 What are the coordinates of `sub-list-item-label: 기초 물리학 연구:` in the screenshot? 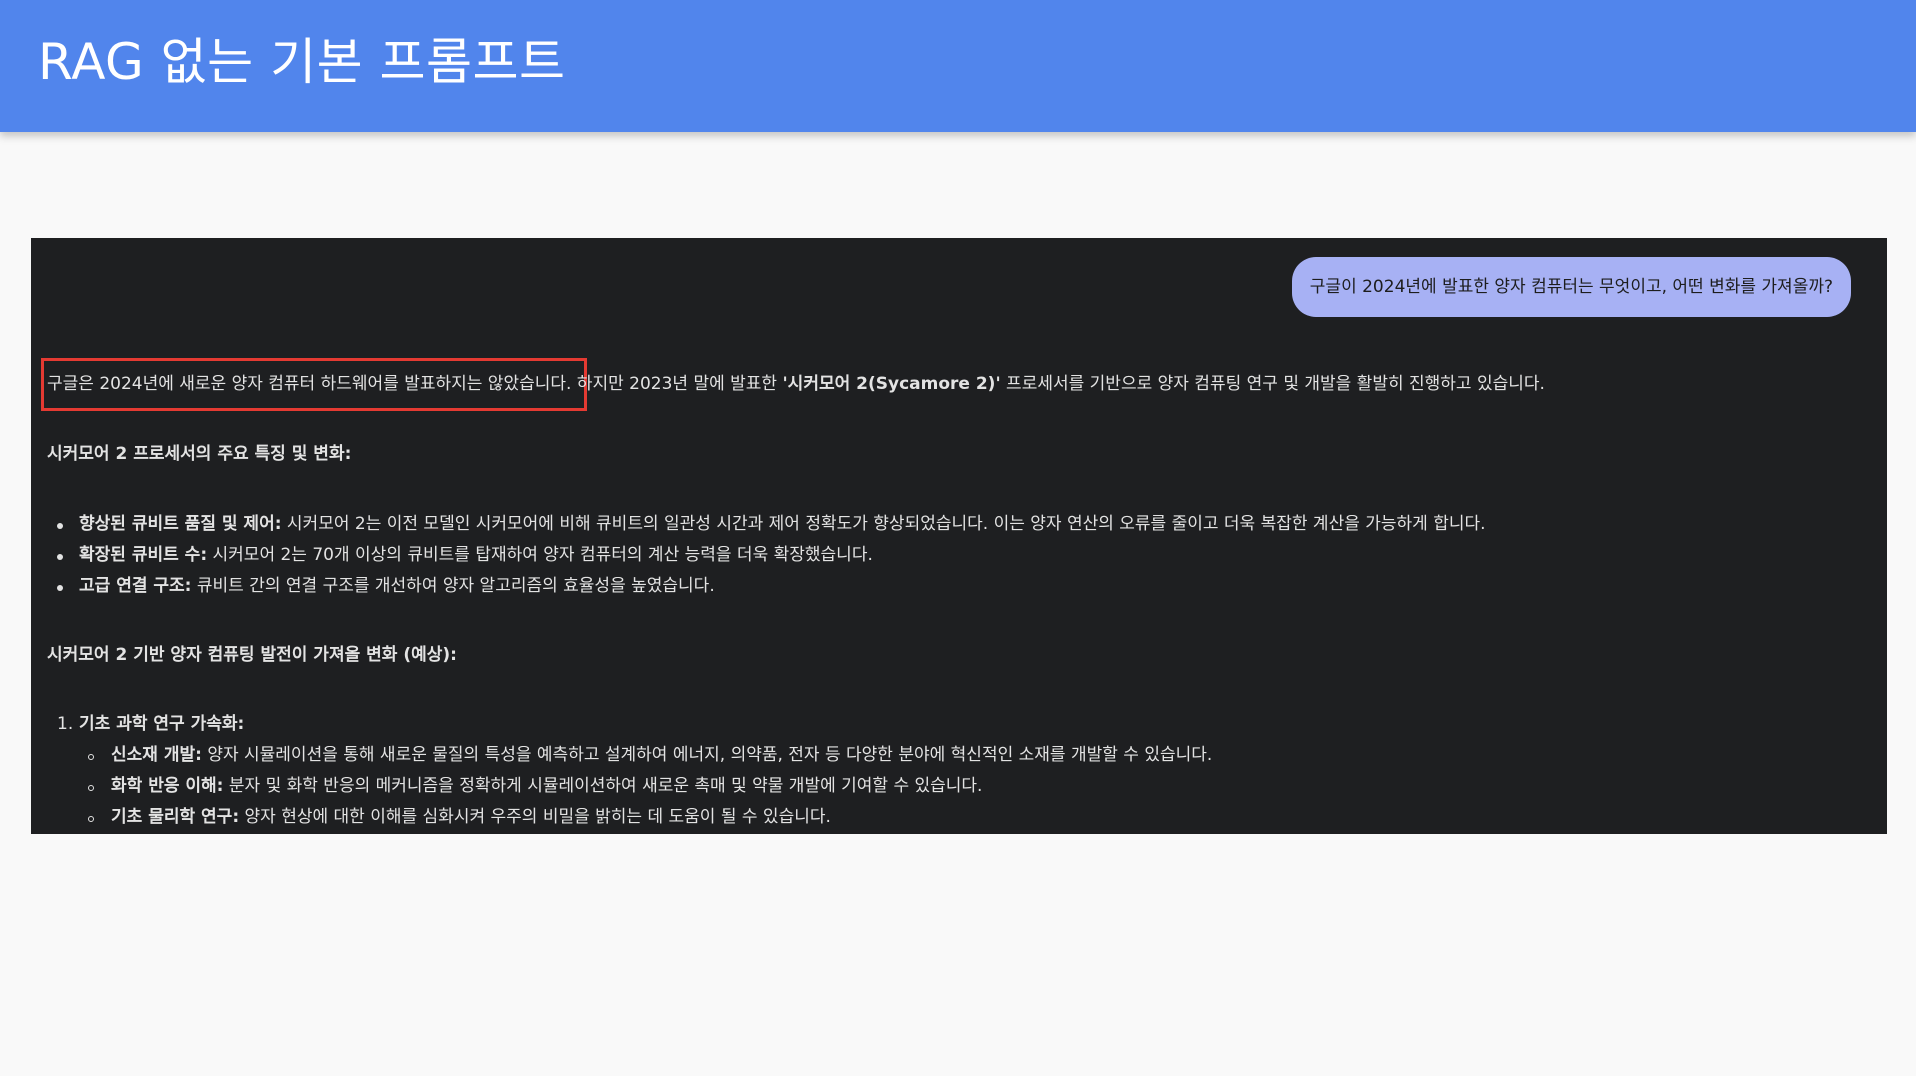 It's located at (175, 817).